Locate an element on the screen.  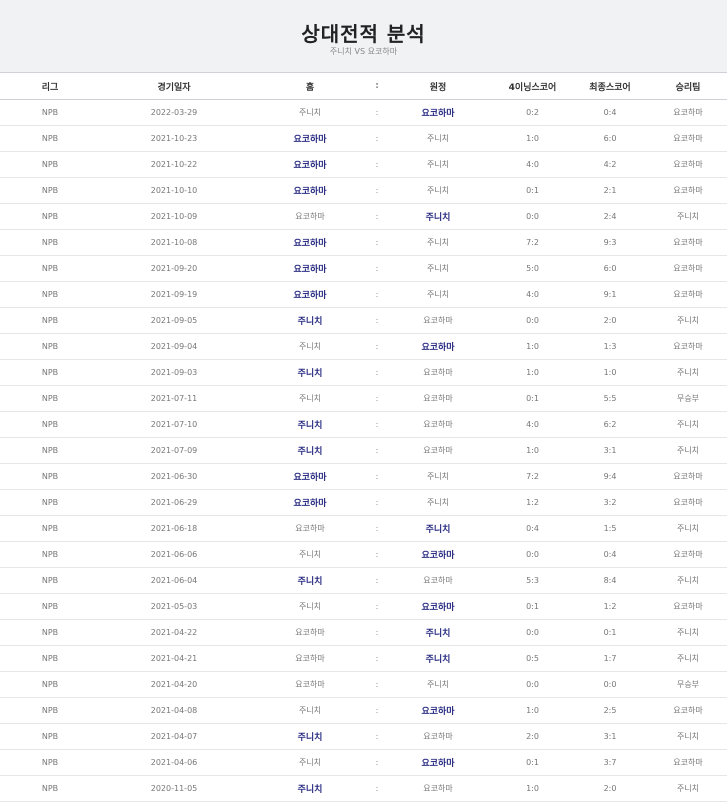
final-score-cell: 3:7 is located at coordinates (610, 762).